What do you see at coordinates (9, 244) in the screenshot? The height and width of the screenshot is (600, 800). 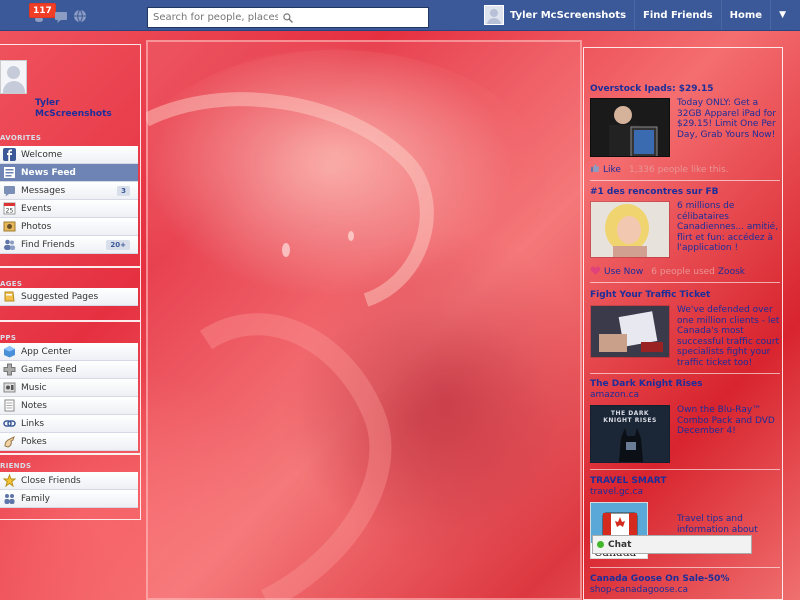 I see `friends-icon` at bounding box center [9, 244].